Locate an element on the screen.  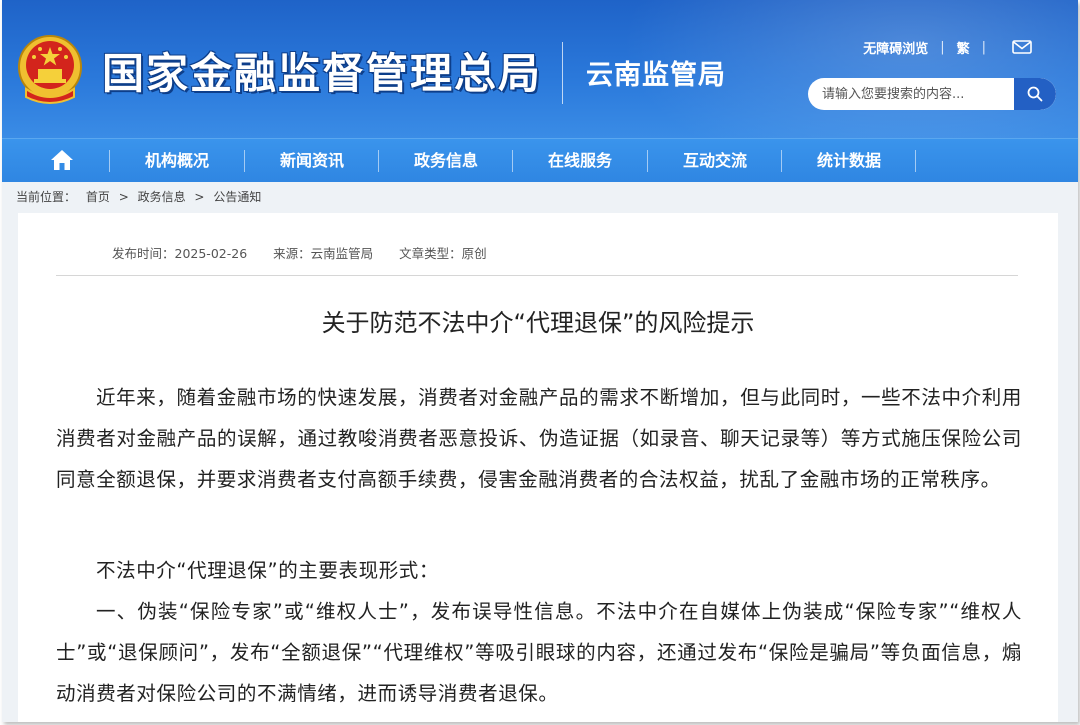
accessibility-link: 无障碍浏览 is located at coordinates (895, 47).